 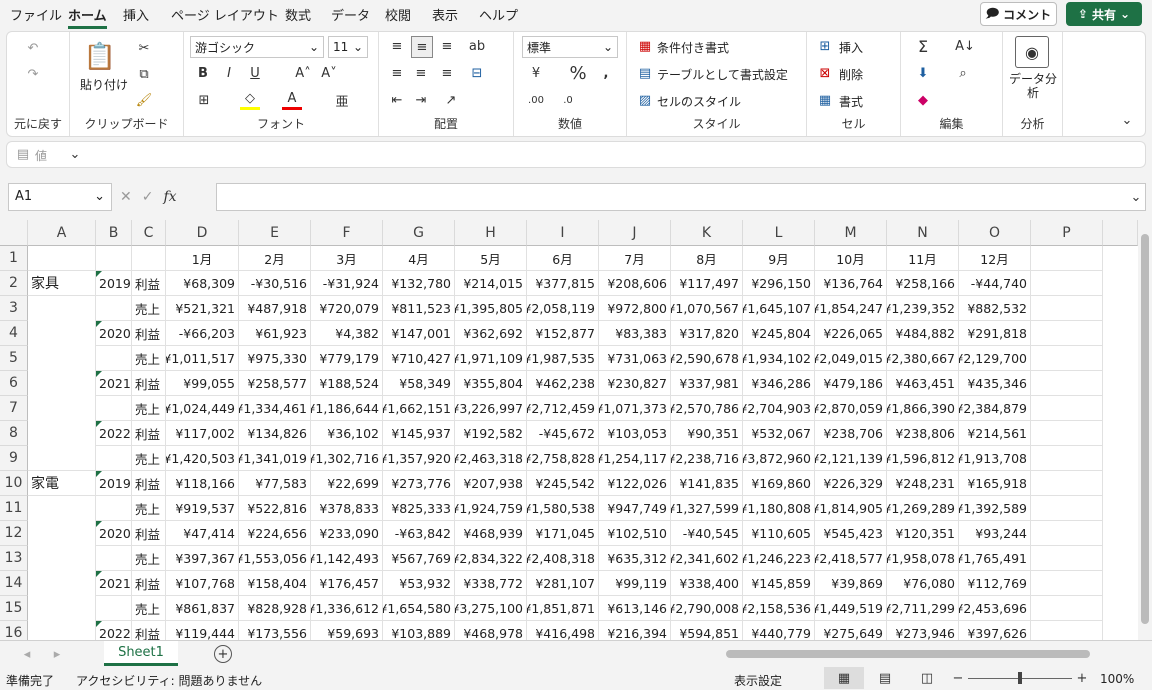 I want to click on value-cell: ¥58,349, so click(x=419, y=383).